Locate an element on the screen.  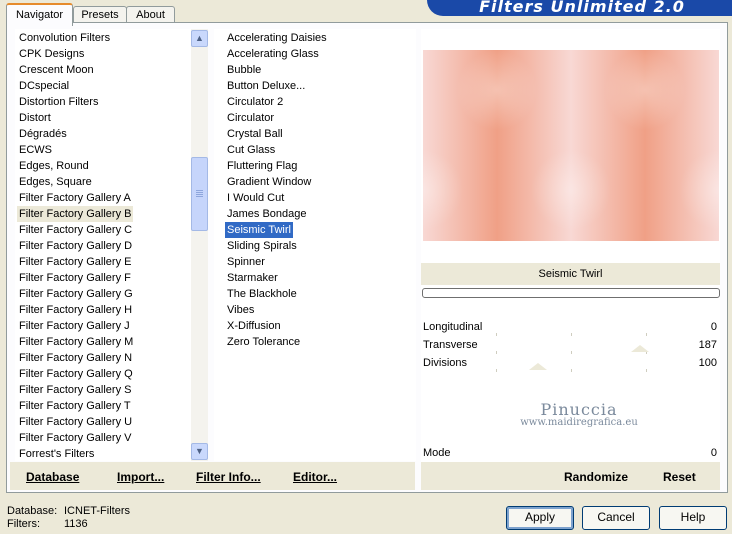
list-item: Filter Factory Gallery E is located at coordinates (75, 262).